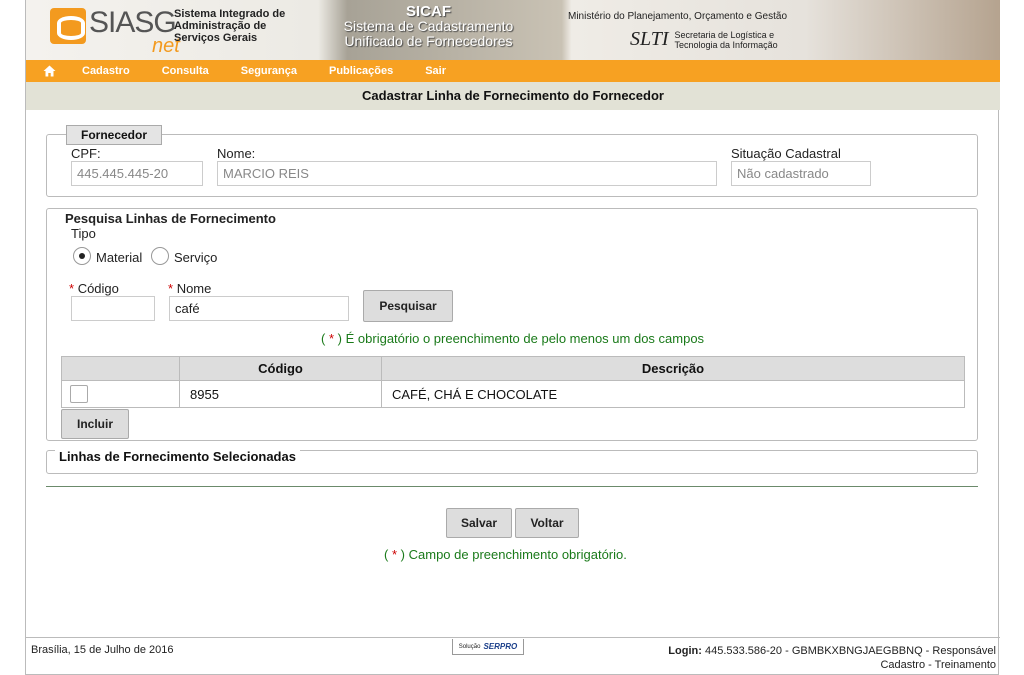 The height and width of the screenshot is (675, 1024). Describe the element at coordinates (361, 71) in the screenshot. I see `menu-item-publicacoes: Publicações` at that location.